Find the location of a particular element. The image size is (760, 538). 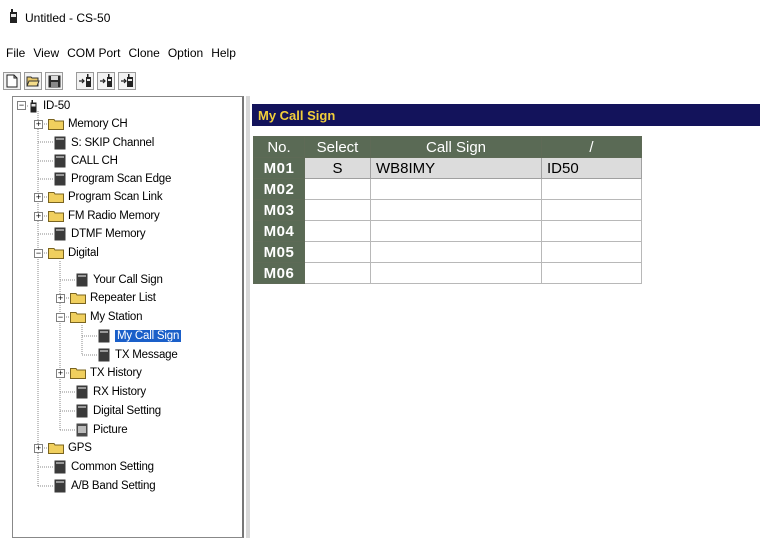

tree-item-memory-ch: Memory CH is located at coordinates (88, 124).